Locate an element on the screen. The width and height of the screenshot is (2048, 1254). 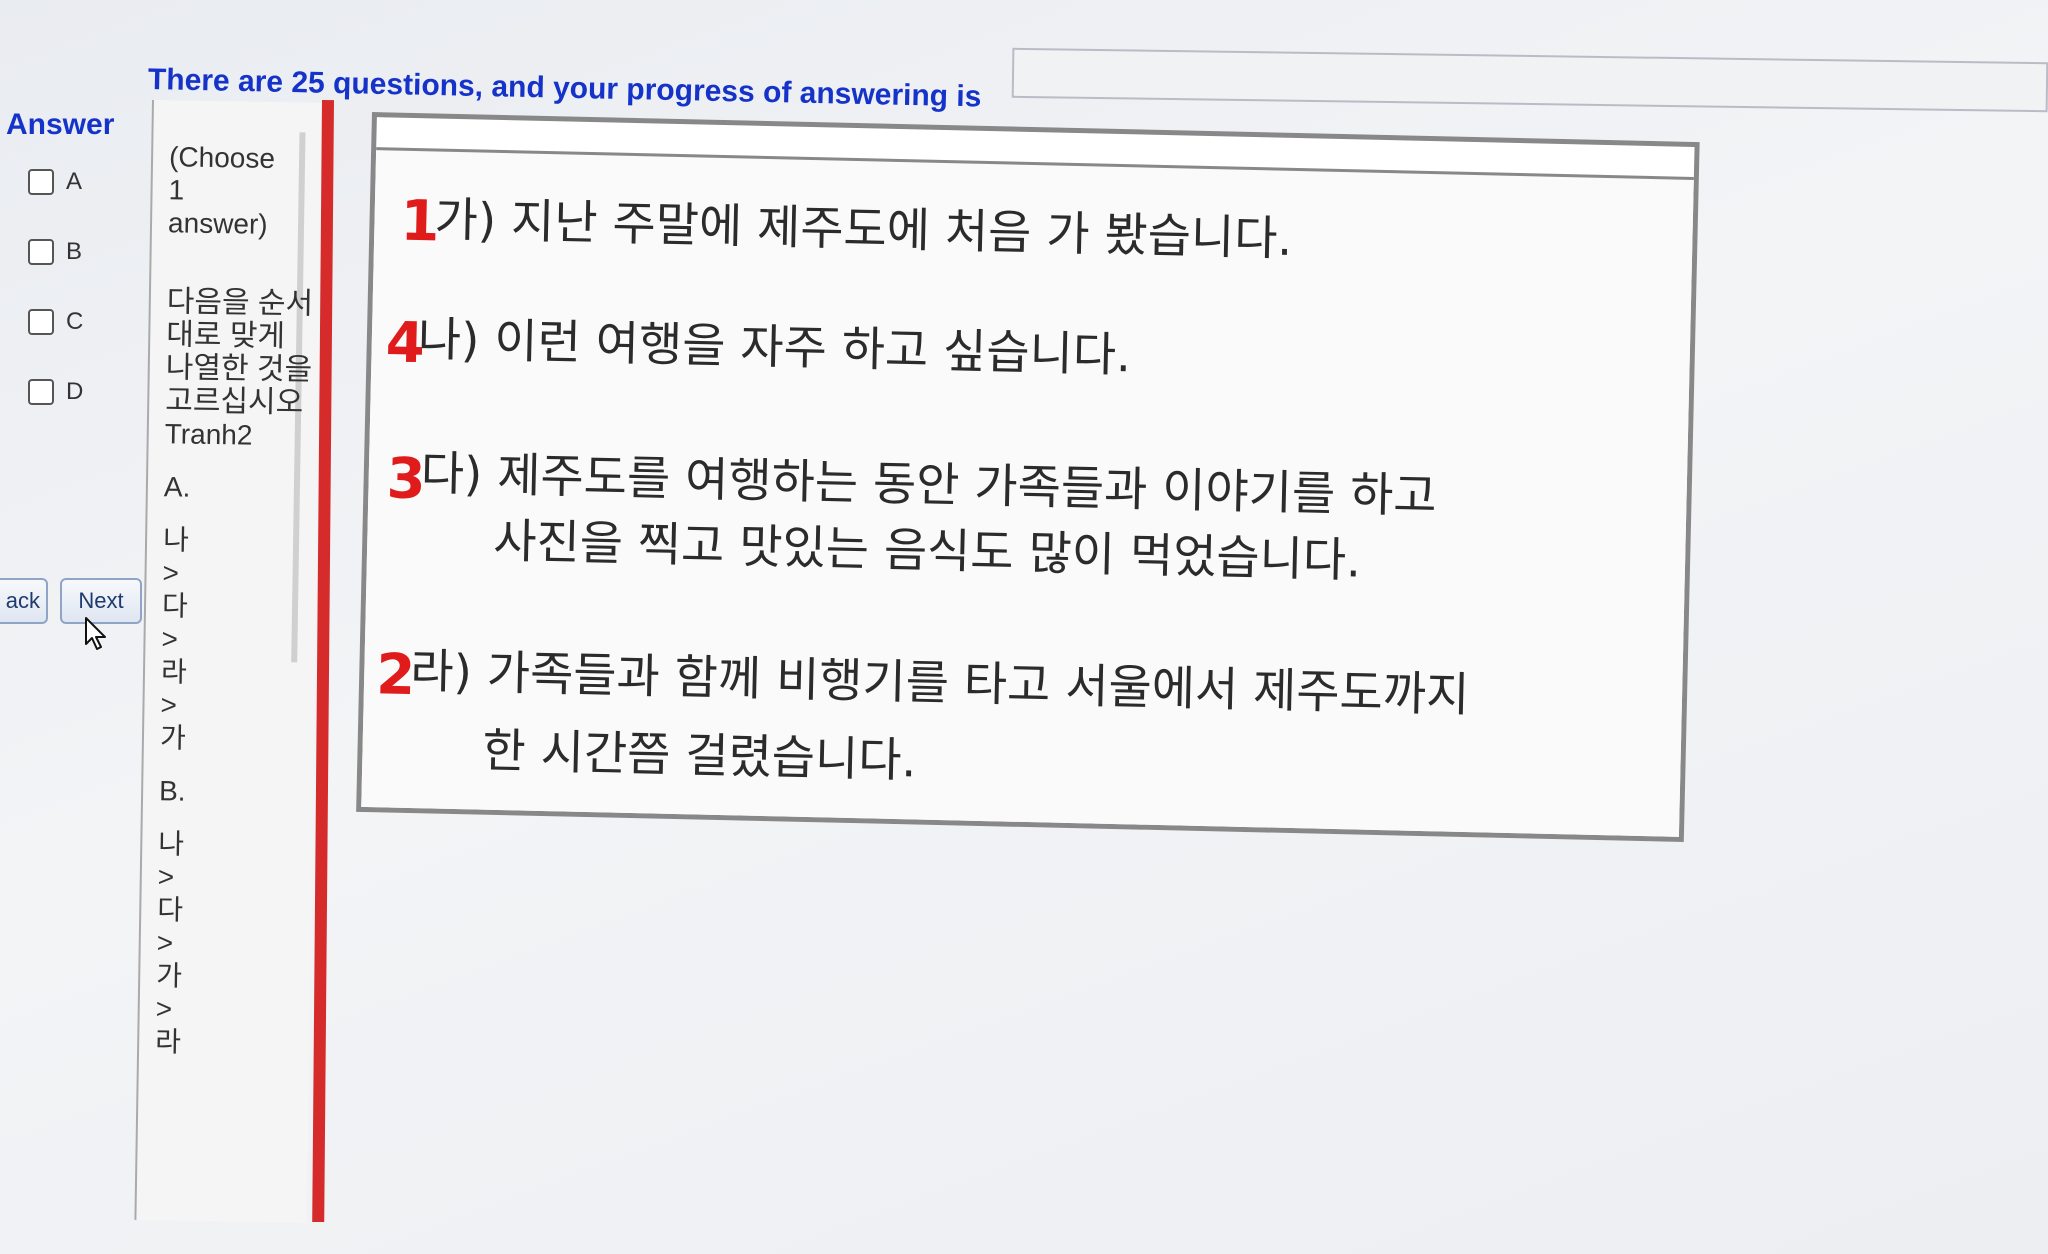
mouse-cursor-icon is located at coordinates (95, 633).